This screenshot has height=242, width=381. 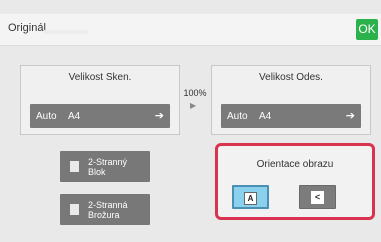 I want to click on scan-size-label: Velikost Sken., so click(x=100, y=77).